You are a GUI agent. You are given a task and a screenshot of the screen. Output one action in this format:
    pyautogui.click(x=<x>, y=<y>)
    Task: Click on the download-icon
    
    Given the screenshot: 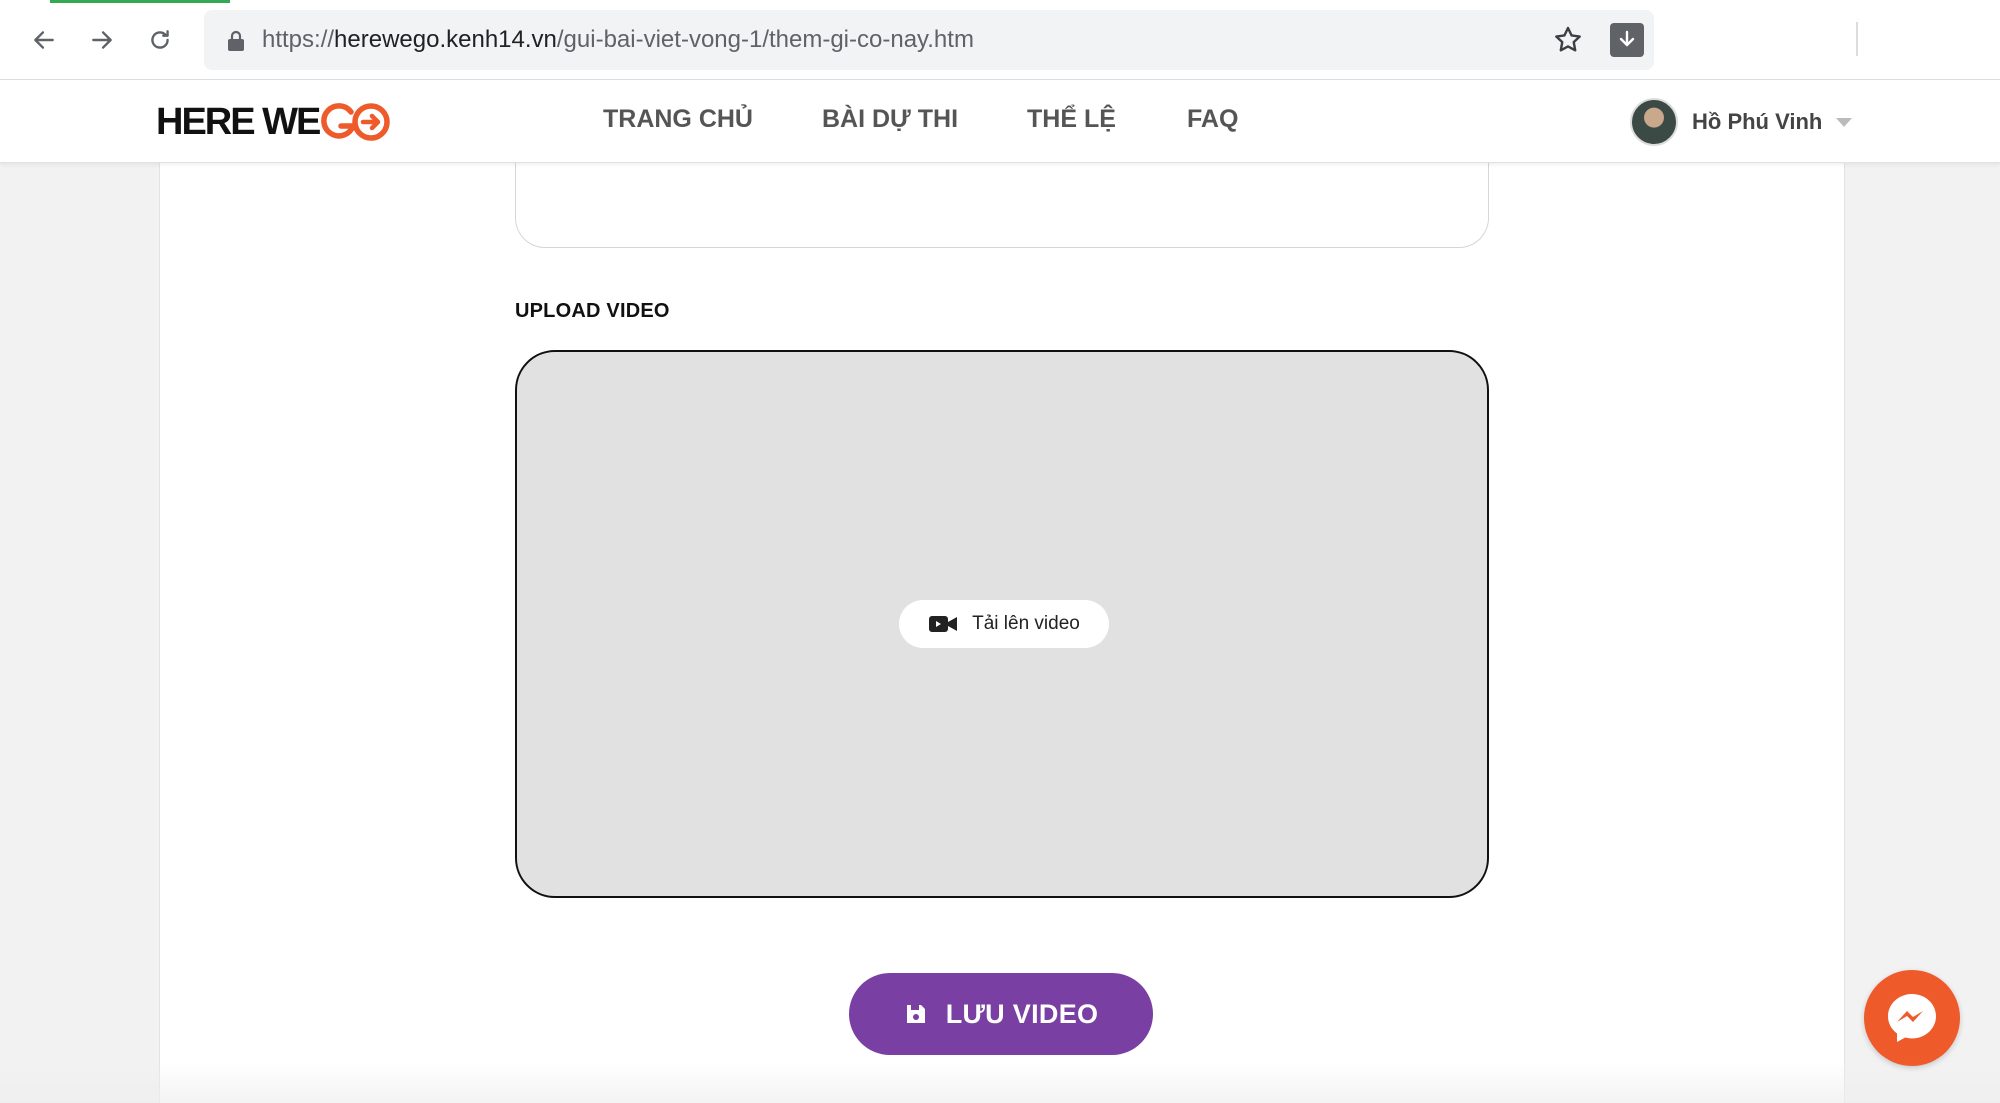 What is the action you would take?
    pyautogui.click(x=1627, y=38)
    